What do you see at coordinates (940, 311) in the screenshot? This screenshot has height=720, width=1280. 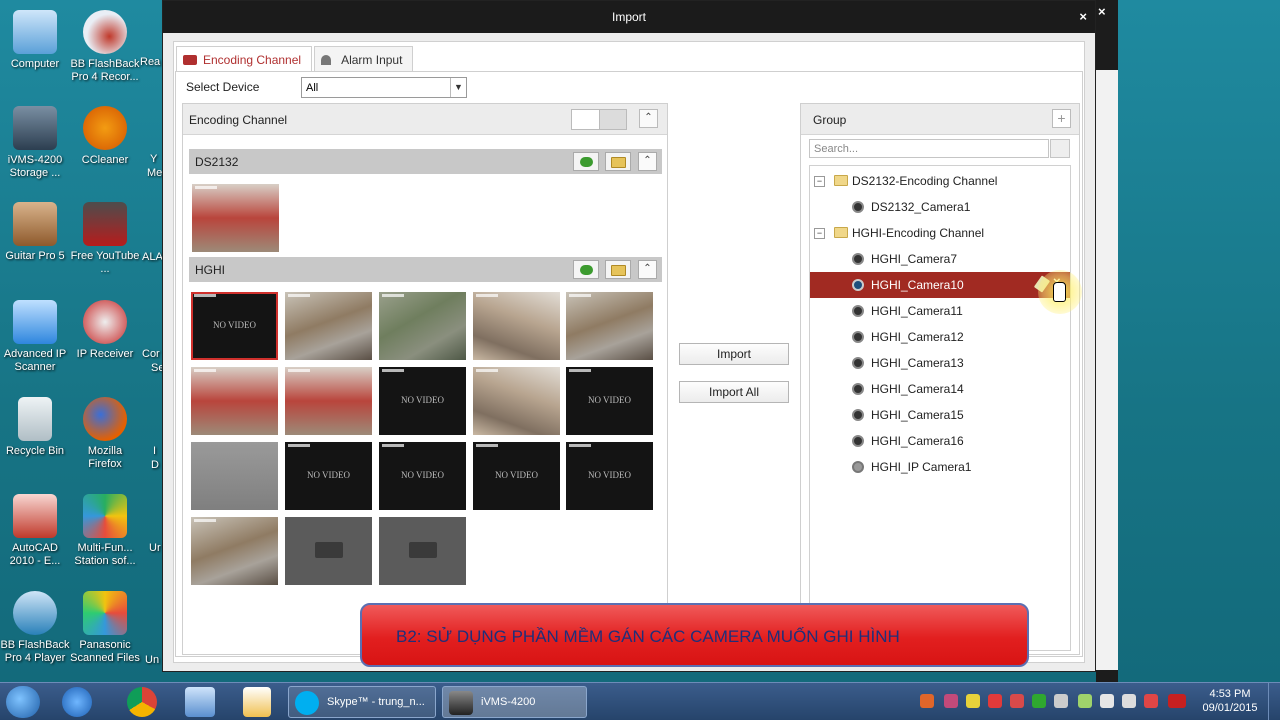 I see `tree-item-camera: HGHI_Camera11` at bounding box center [940, 311].